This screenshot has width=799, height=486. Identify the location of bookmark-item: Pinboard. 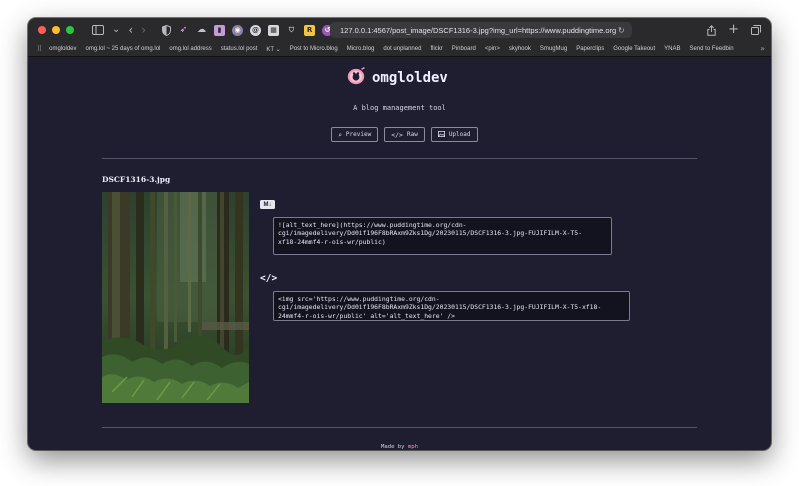
(464, 49).